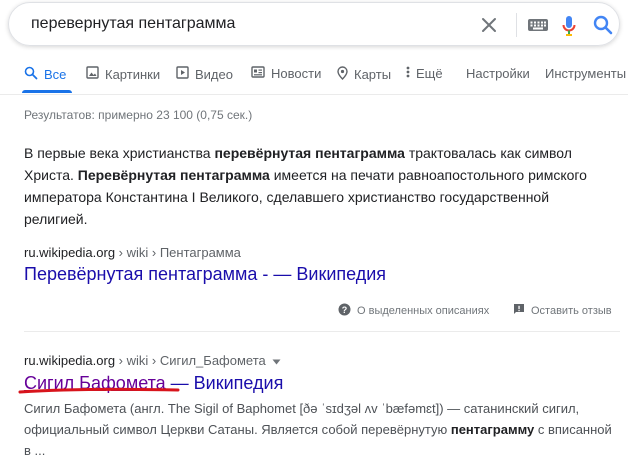  What do you see at coordinates (516, 25) in the screenshot?
I see `search-divider` at bounding box center [516, 25].